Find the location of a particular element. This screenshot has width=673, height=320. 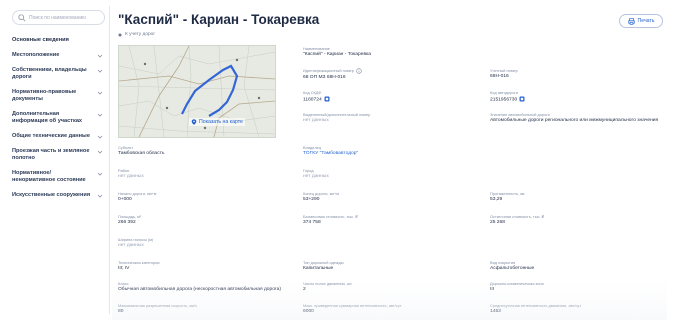

sidebar-item: Проезжая часть и земляное полотно is located at coordinates (57, 155).